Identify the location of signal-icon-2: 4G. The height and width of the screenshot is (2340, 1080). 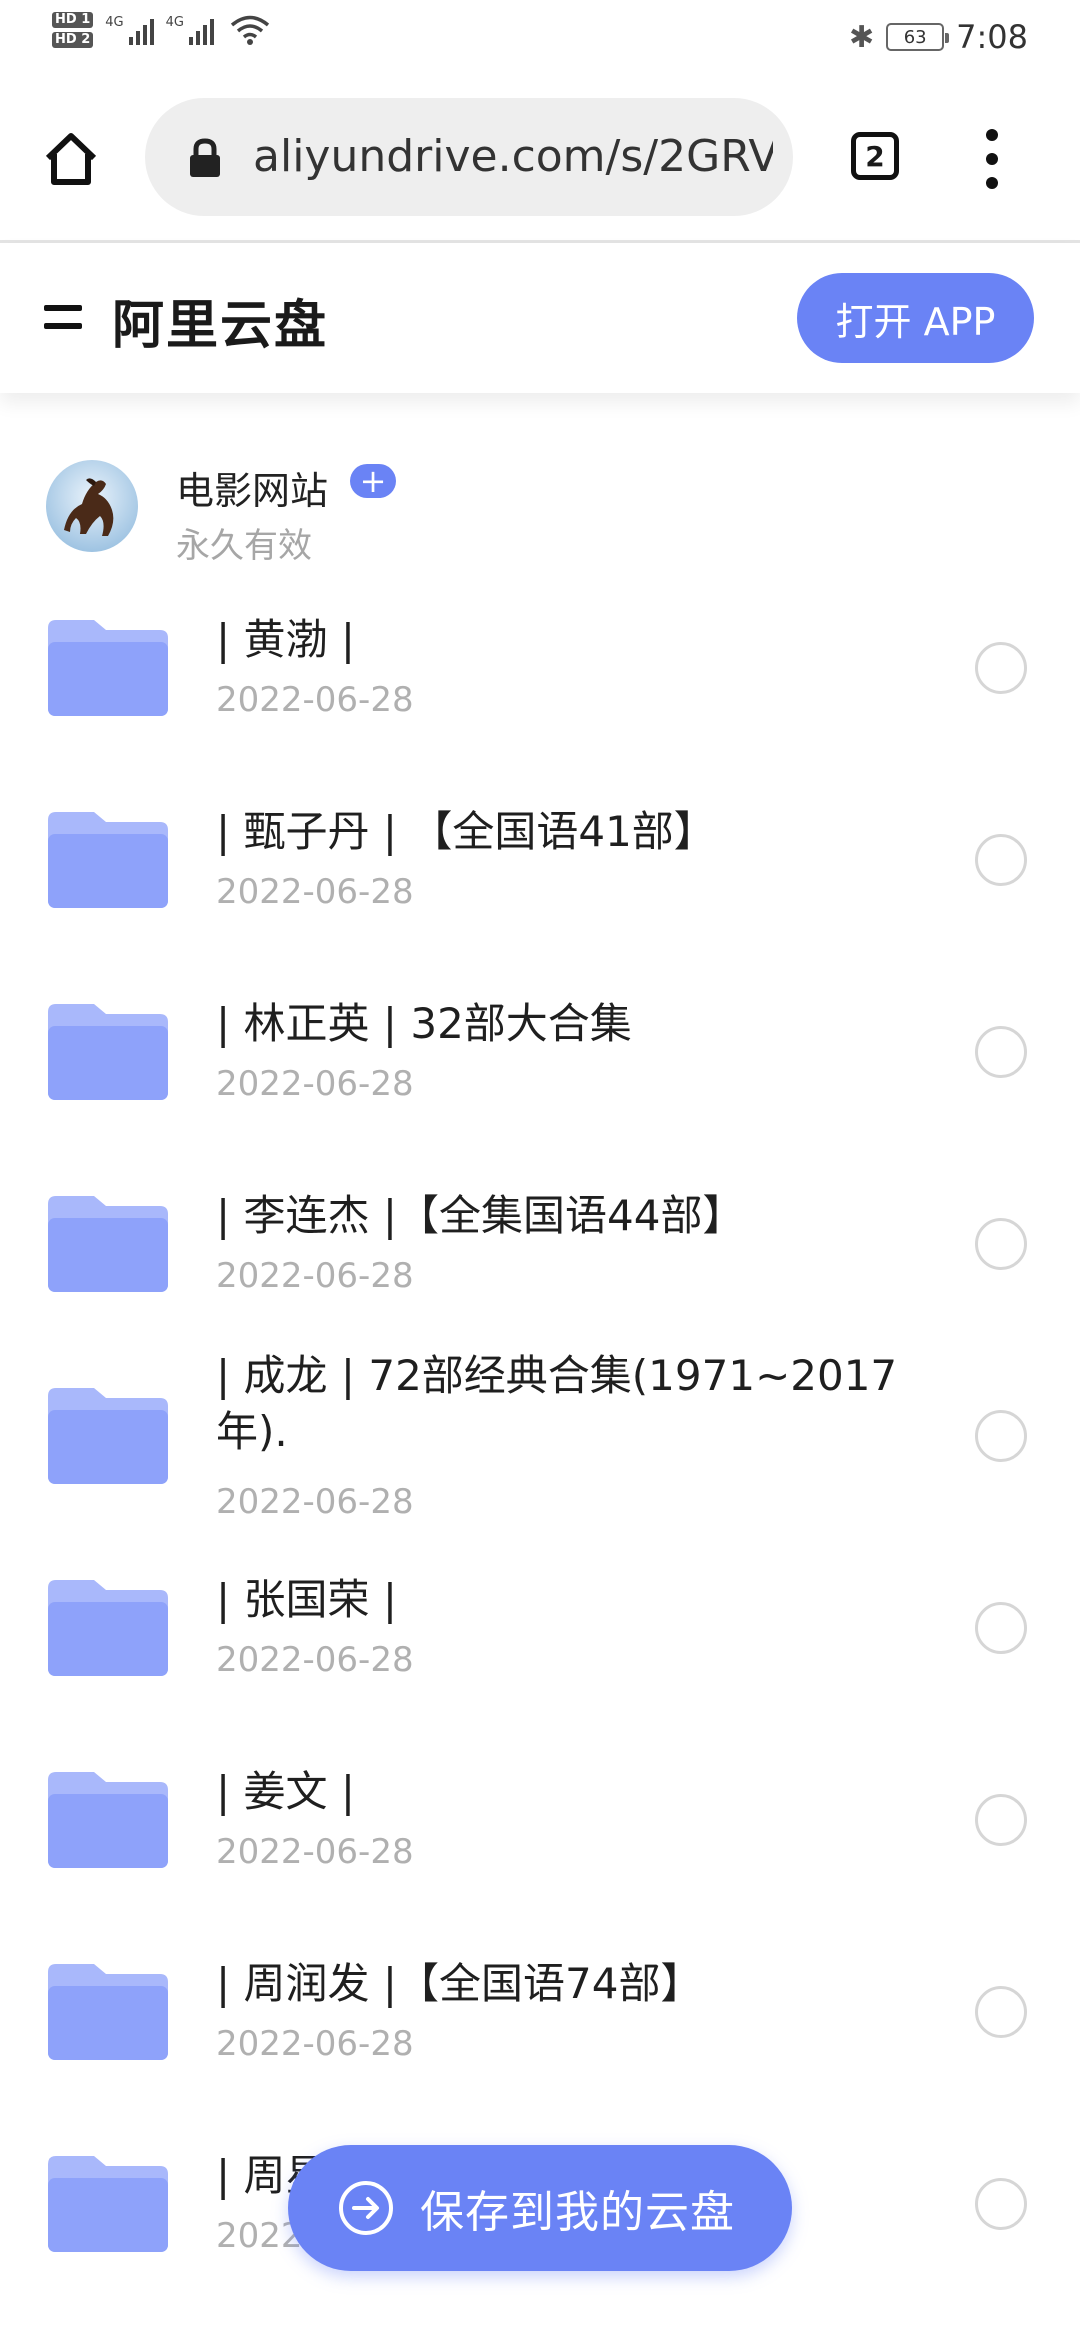
(190, 30).